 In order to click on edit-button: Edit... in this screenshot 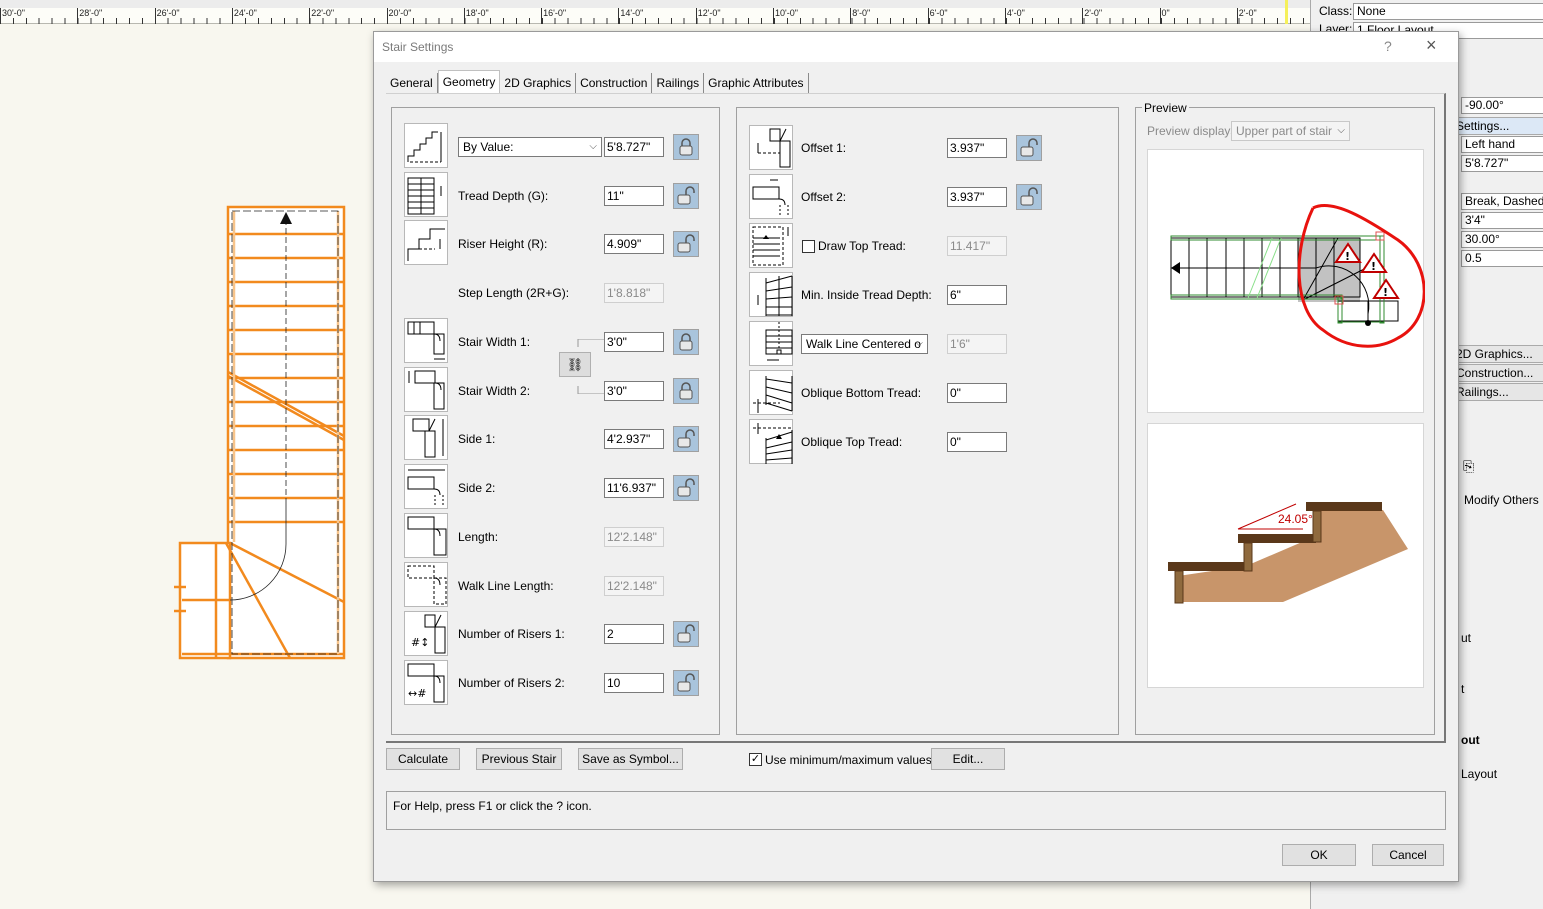, I will do `click(968, 759)`.